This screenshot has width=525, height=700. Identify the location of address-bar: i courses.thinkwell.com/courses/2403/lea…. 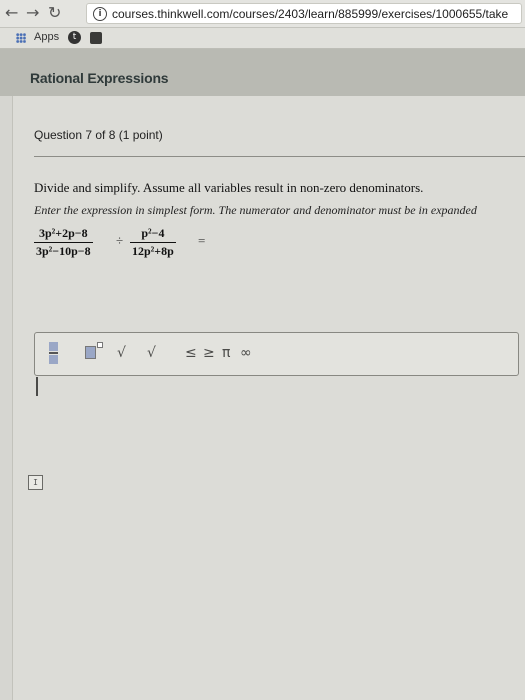
(304, 13).